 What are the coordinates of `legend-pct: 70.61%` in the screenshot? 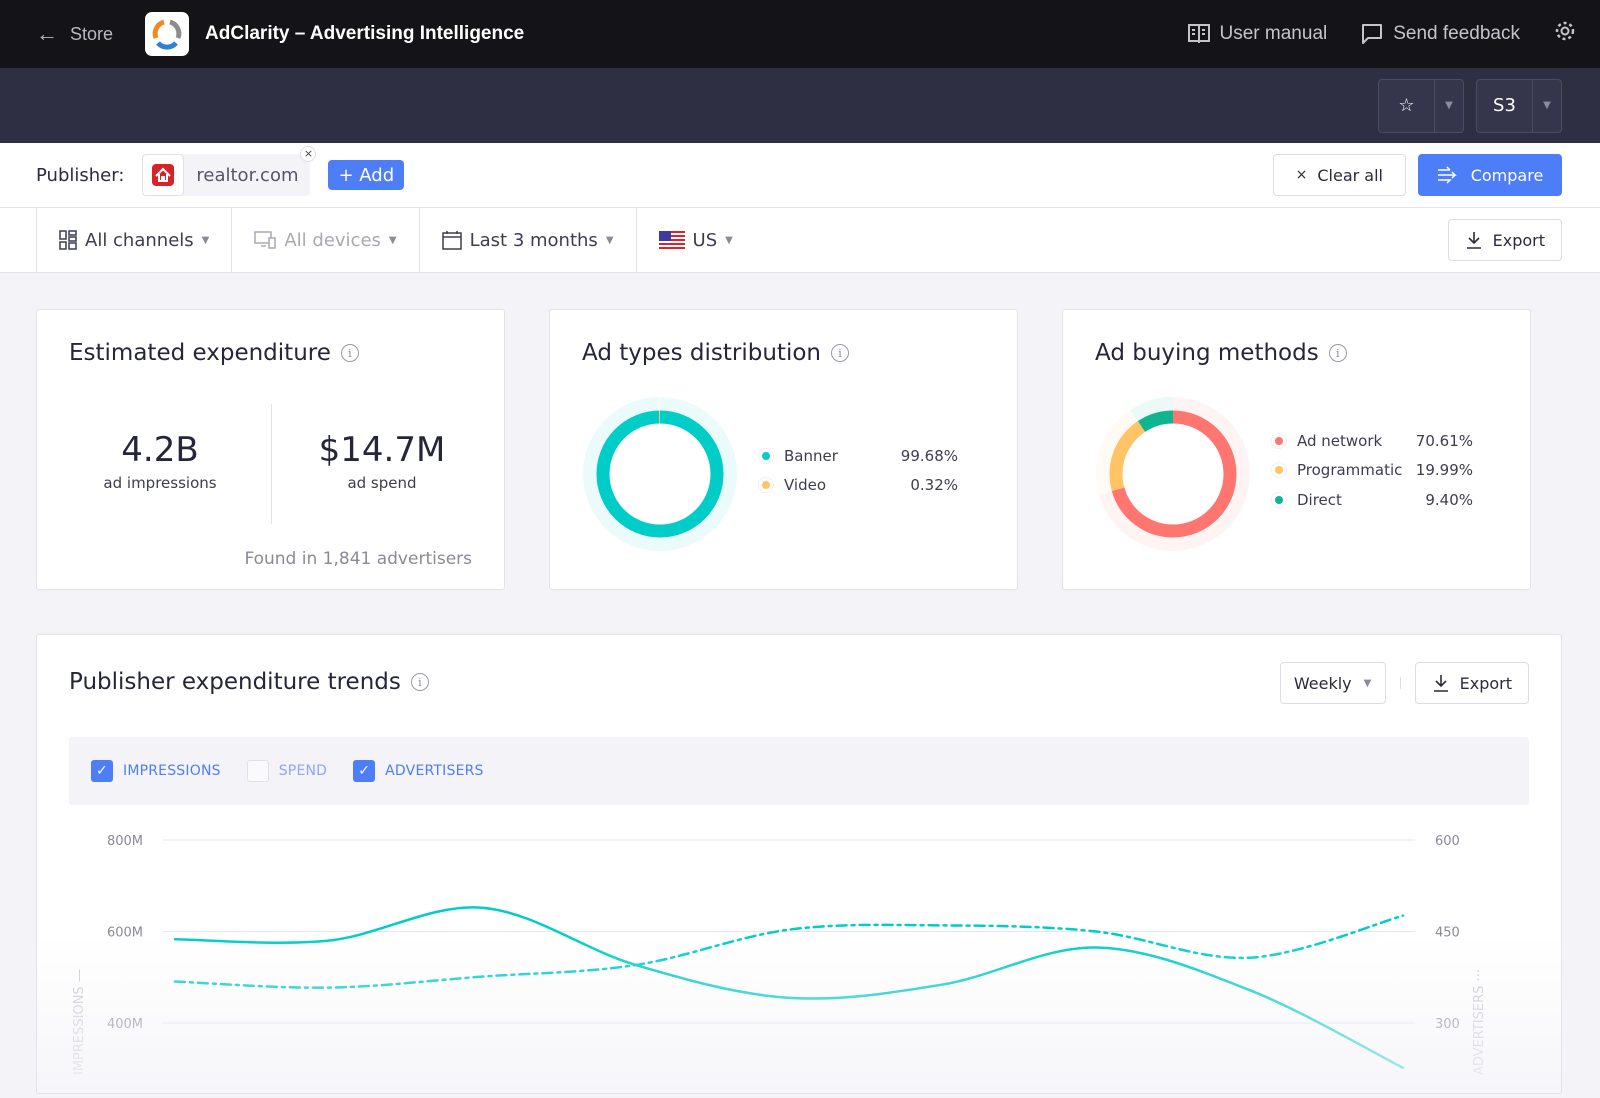 It's located at (1444, 440).